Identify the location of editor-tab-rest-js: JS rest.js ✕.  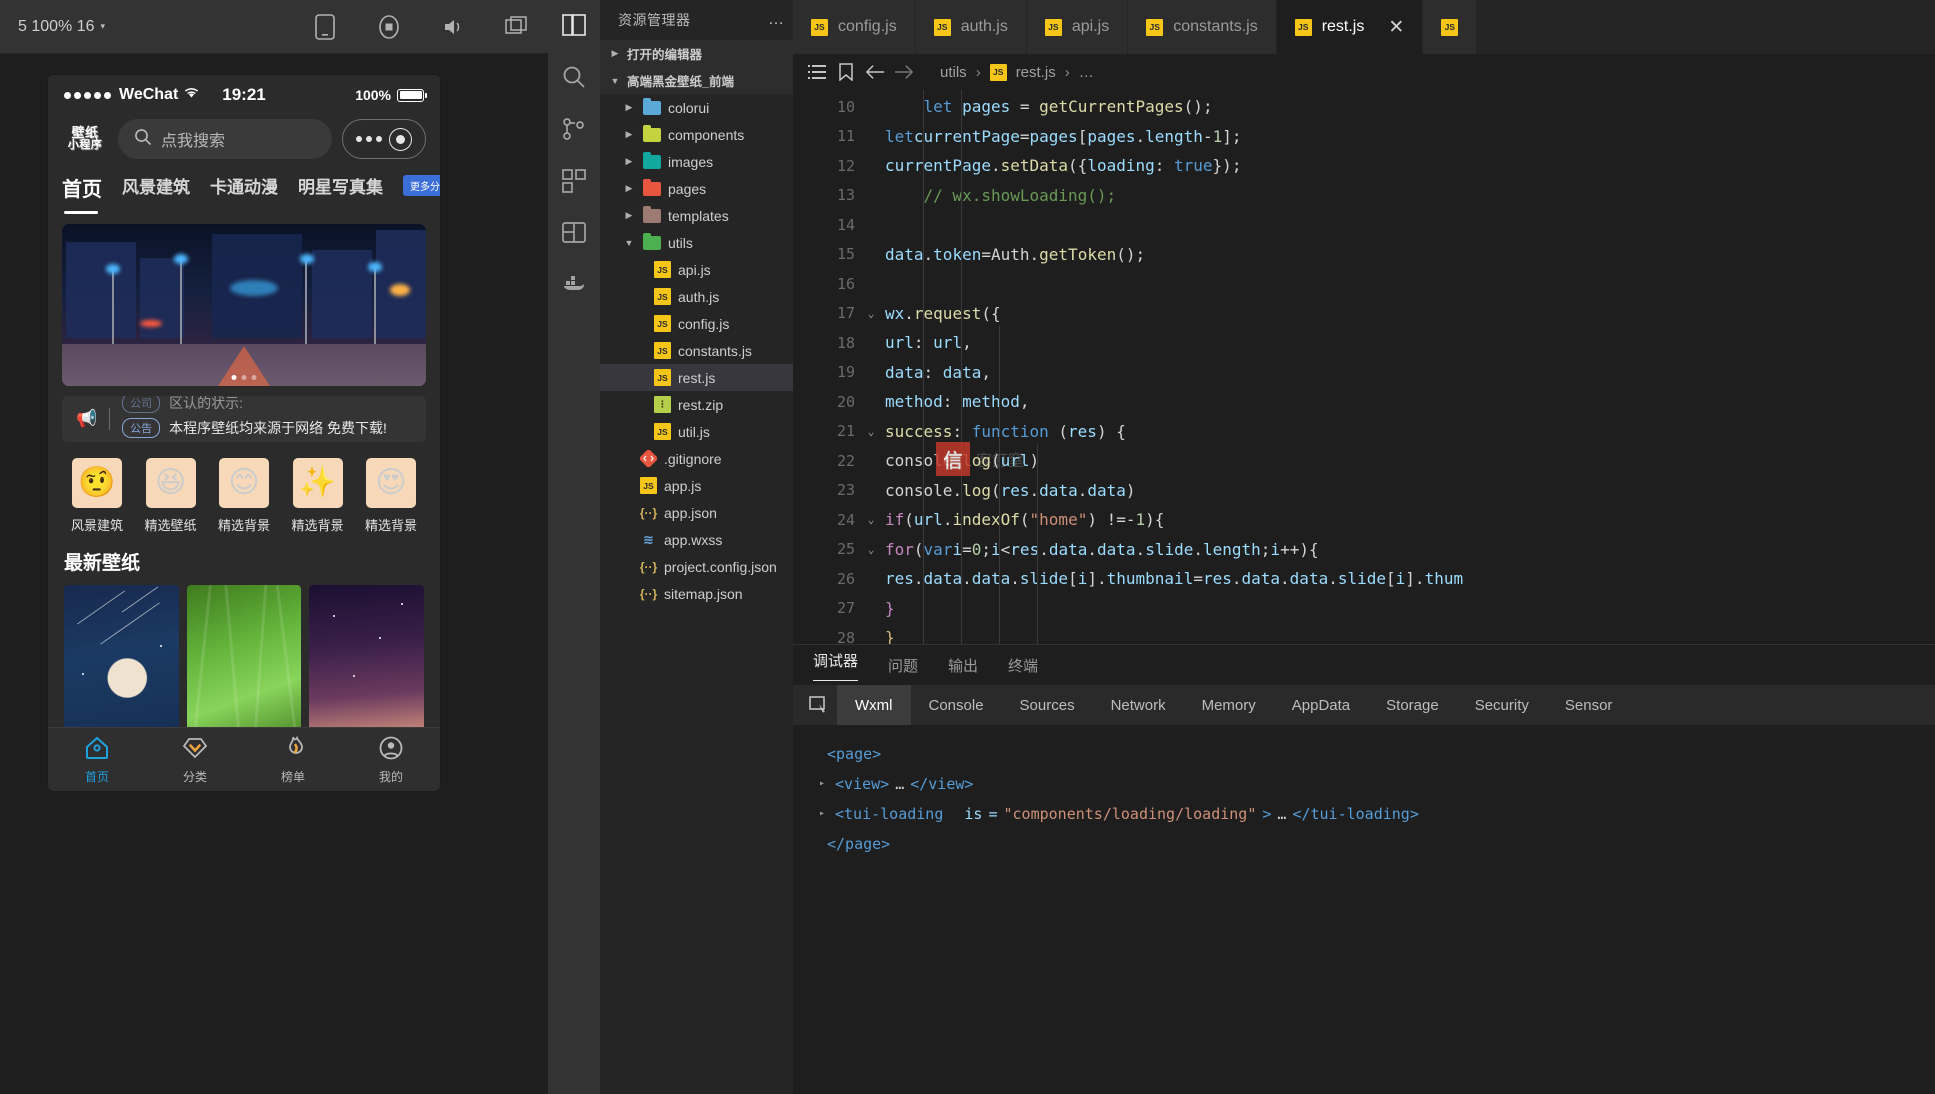
(1350, 27).